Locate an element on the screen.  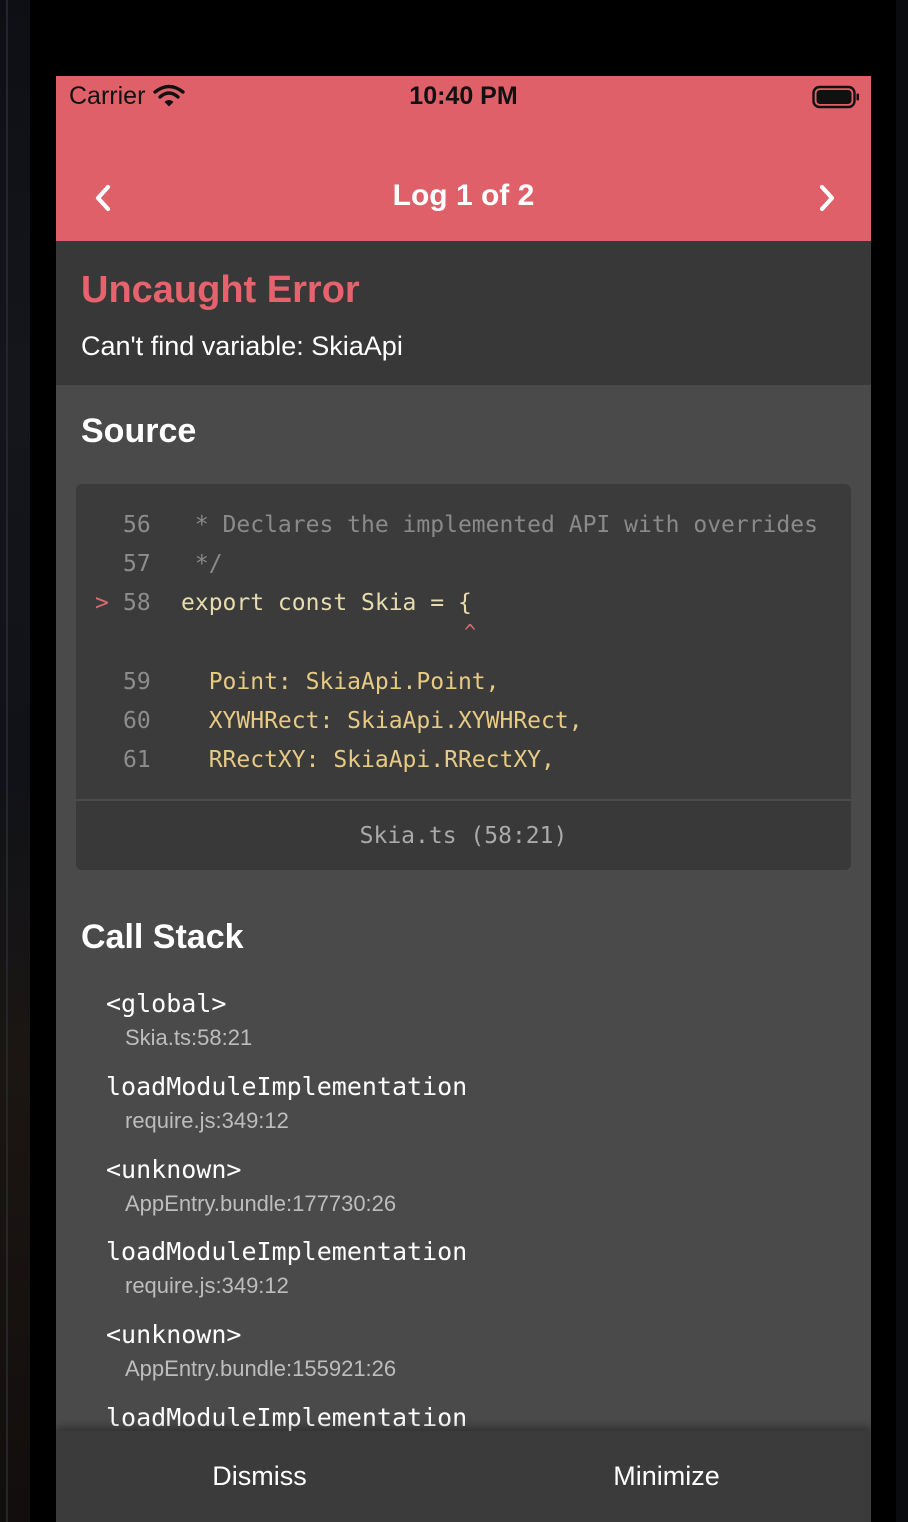
stack-frame-location: Skia.ts:58:21 is located at coordinates (189, 1037).